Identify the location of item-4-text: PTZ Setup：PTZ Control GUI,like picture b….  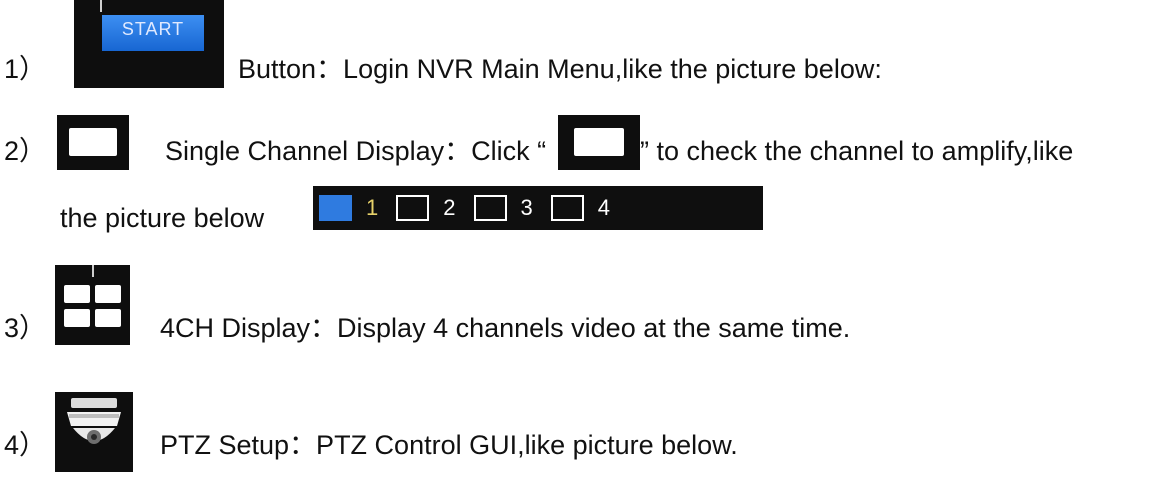
(449, 445).